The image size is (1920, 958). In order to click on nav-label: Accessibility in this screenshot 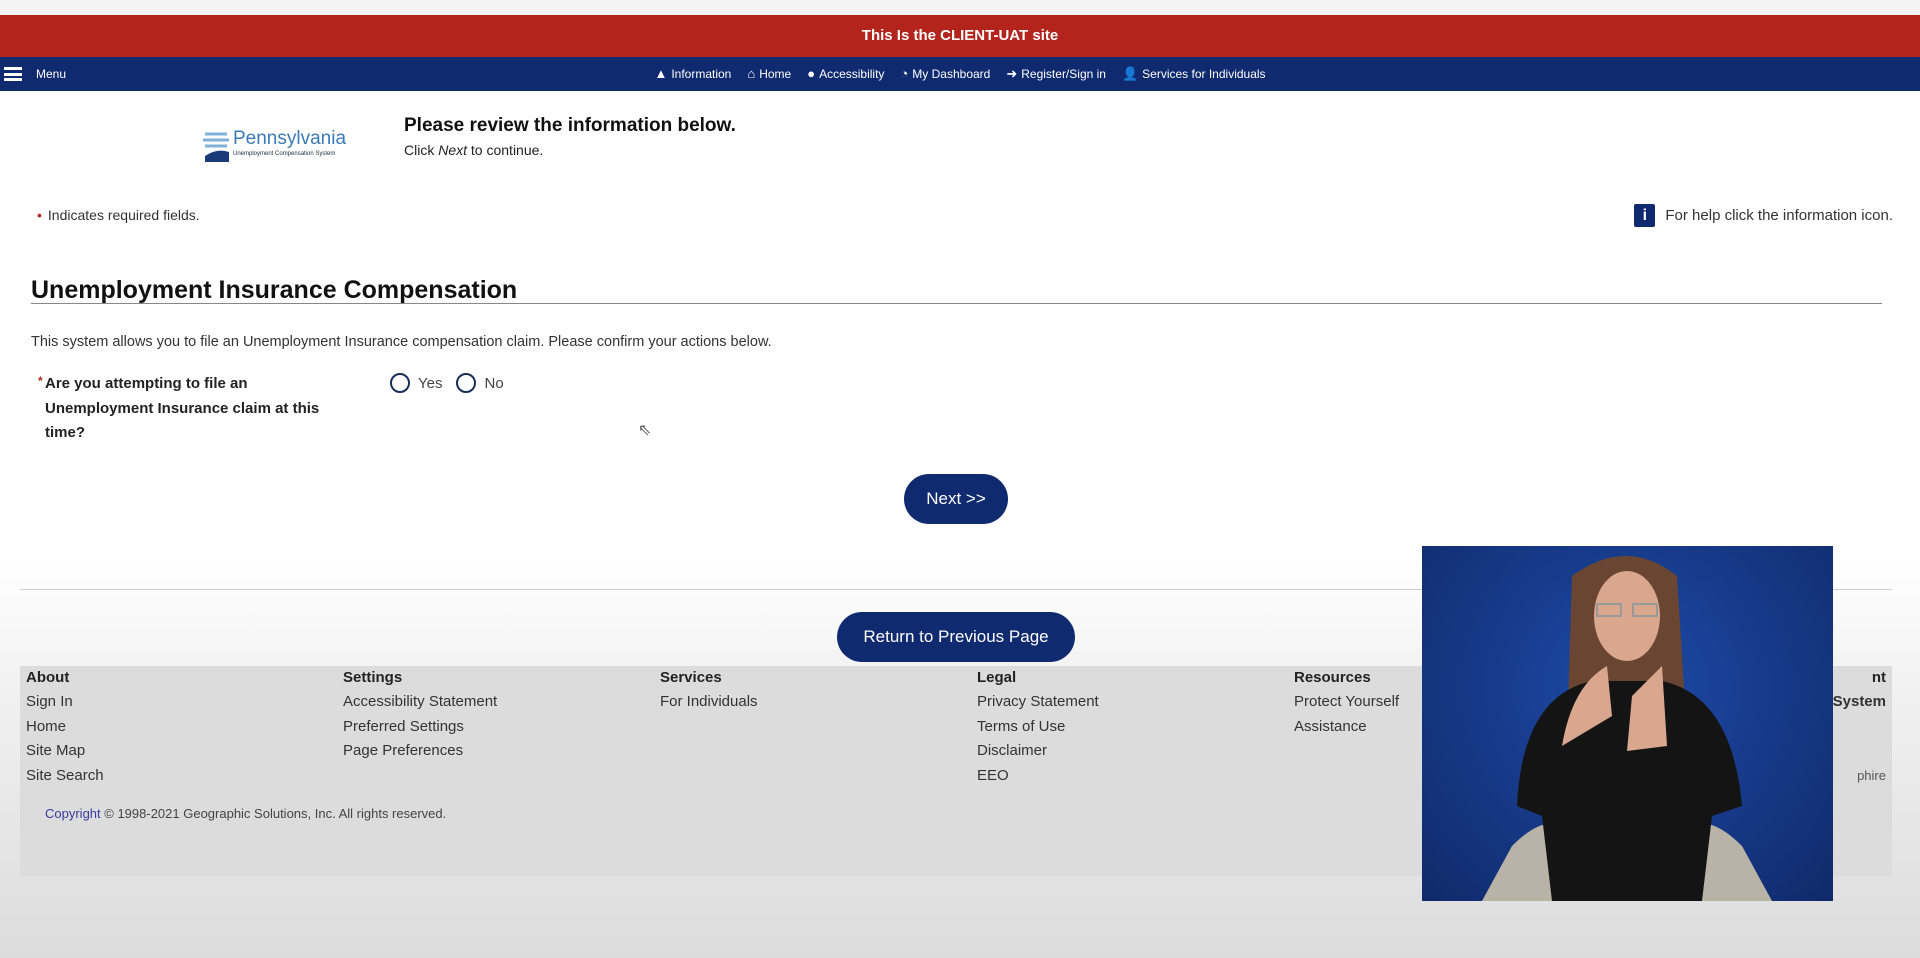, I will do `click(852, 74)`.